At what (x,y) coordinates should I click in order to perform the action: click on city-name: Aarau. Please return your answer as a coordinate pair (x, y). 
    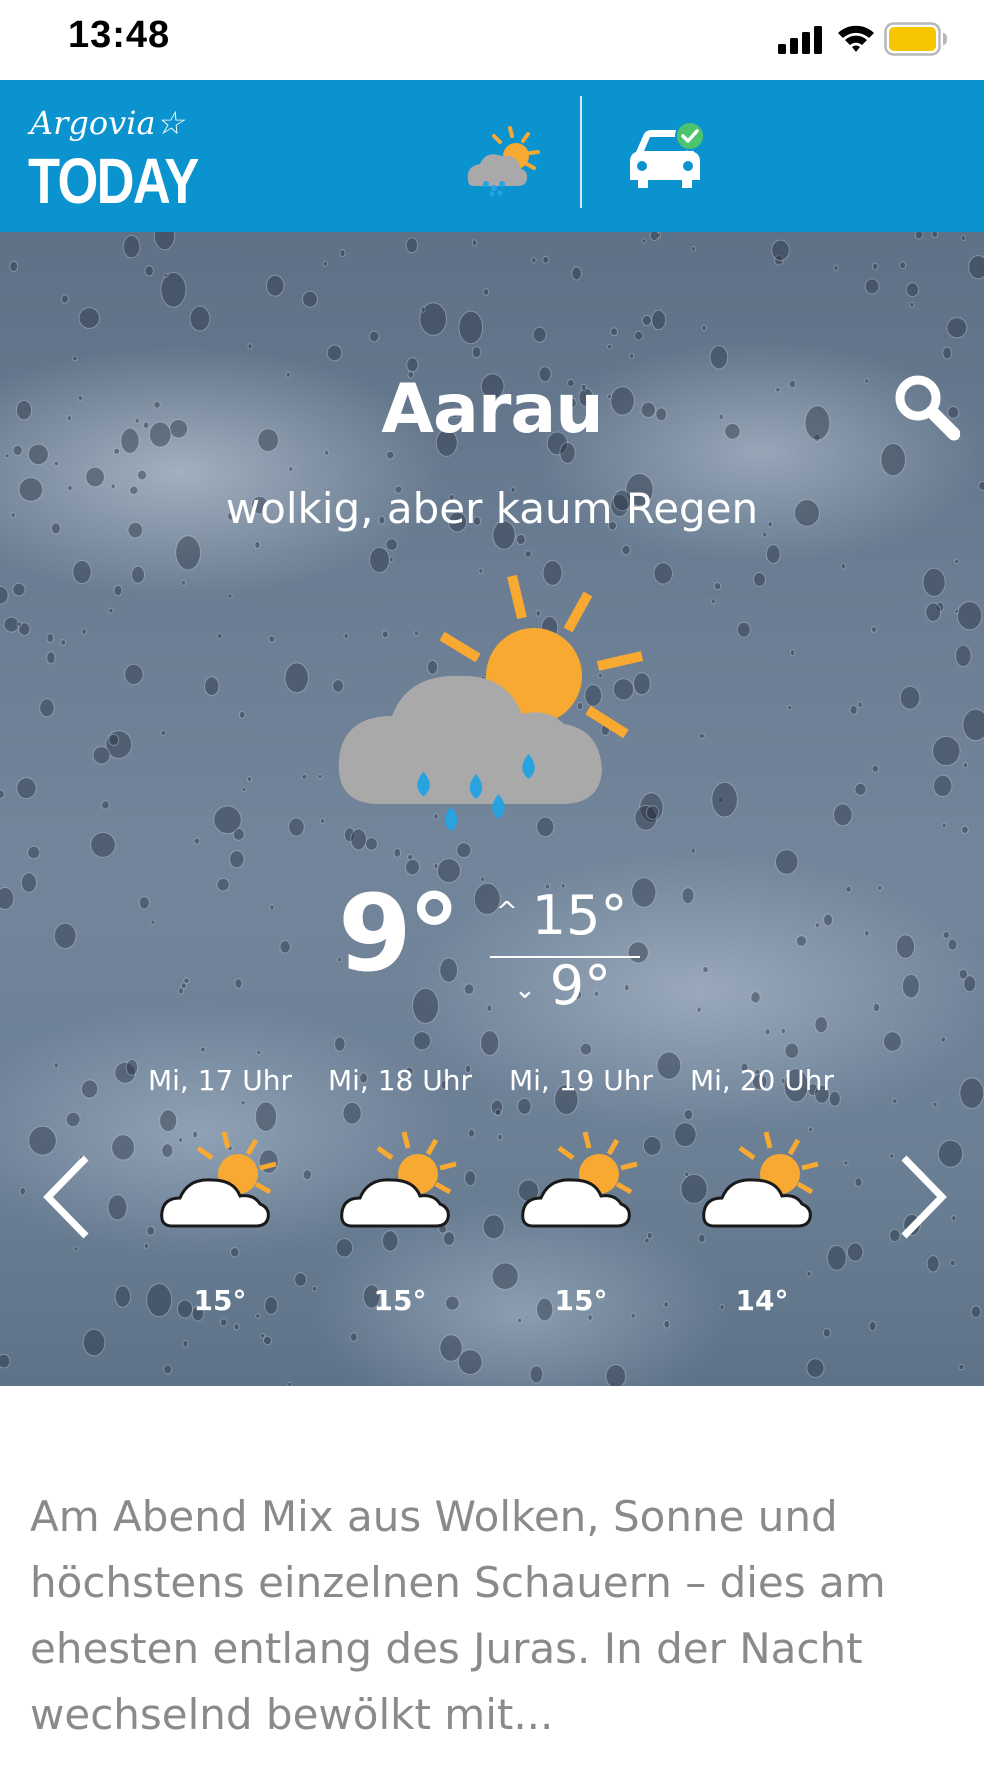
    Looking at the image, I should click on (492, 409).